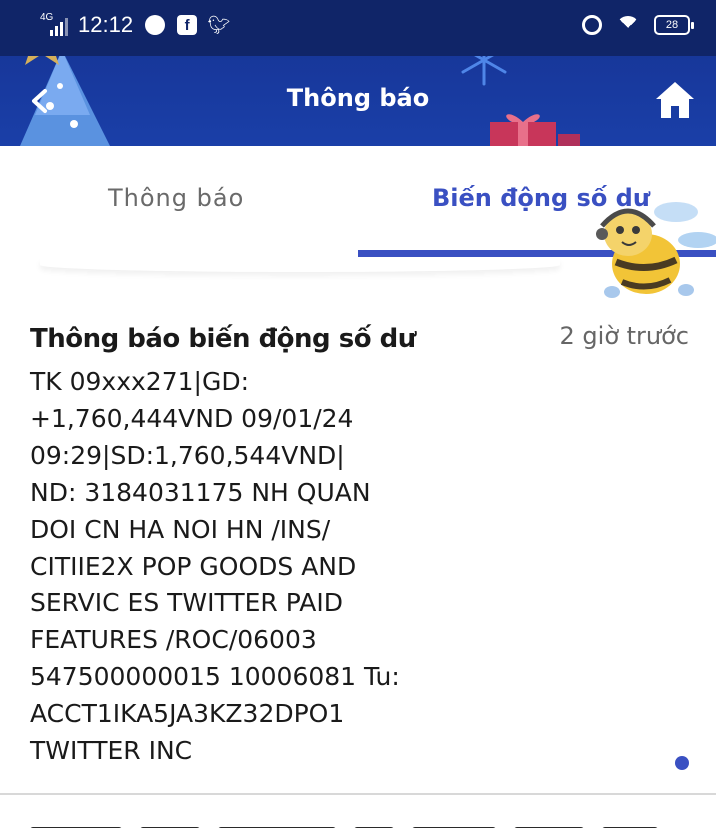  Describe the element at coordinates (360, 824) in the screenshot. I see `next-notification-item-clipped` at that location.